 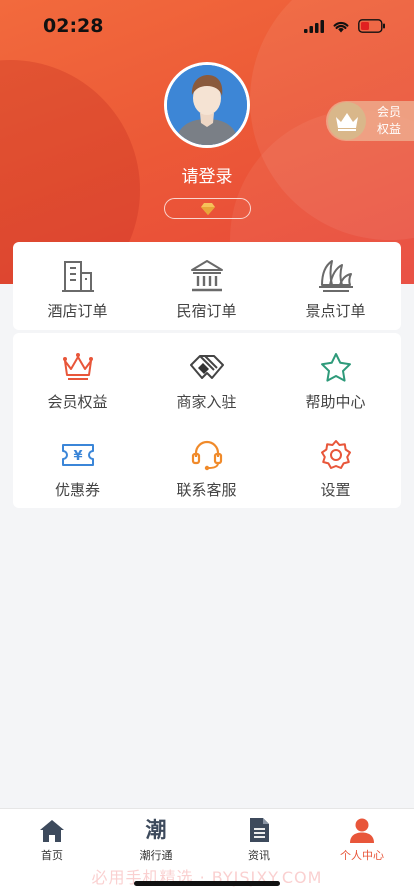 I want to click on coupon-button: ¥ 优惠券, so click(x=77, y=468).